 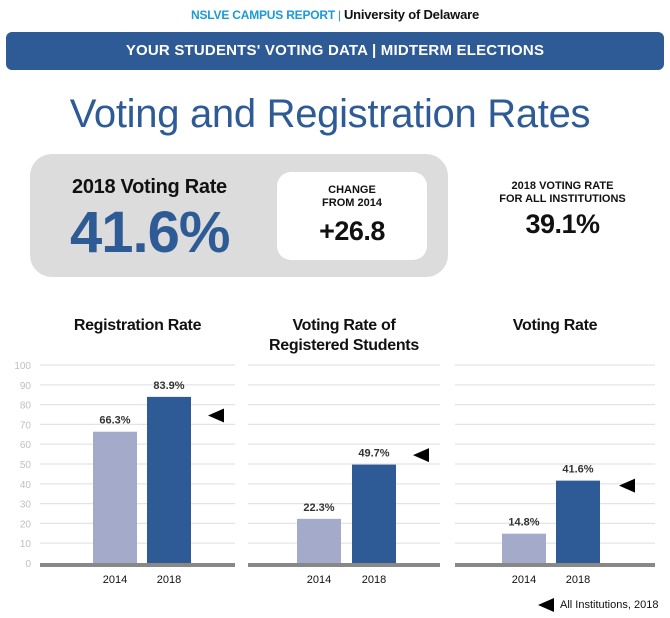 I want to click on data-label: 49.7%, so click(x=373, y=454).